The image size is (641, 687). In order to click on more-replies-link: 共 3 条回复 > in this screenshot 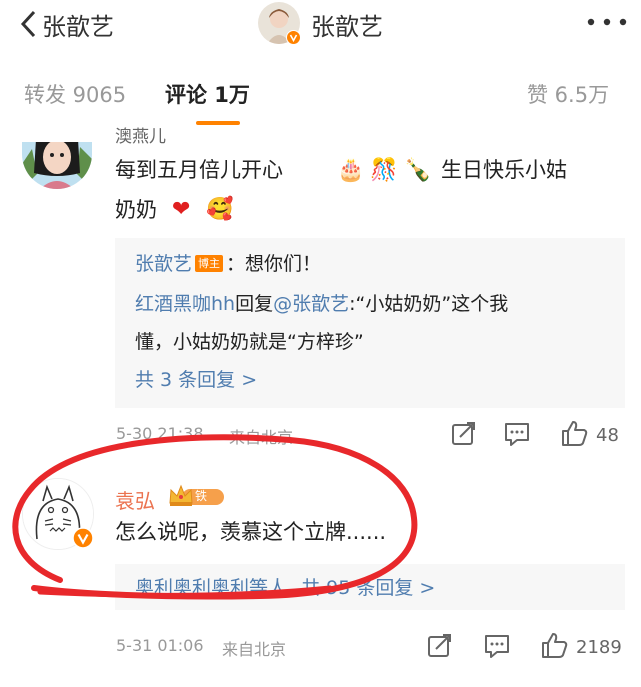, I will do `click(196, 380)`.